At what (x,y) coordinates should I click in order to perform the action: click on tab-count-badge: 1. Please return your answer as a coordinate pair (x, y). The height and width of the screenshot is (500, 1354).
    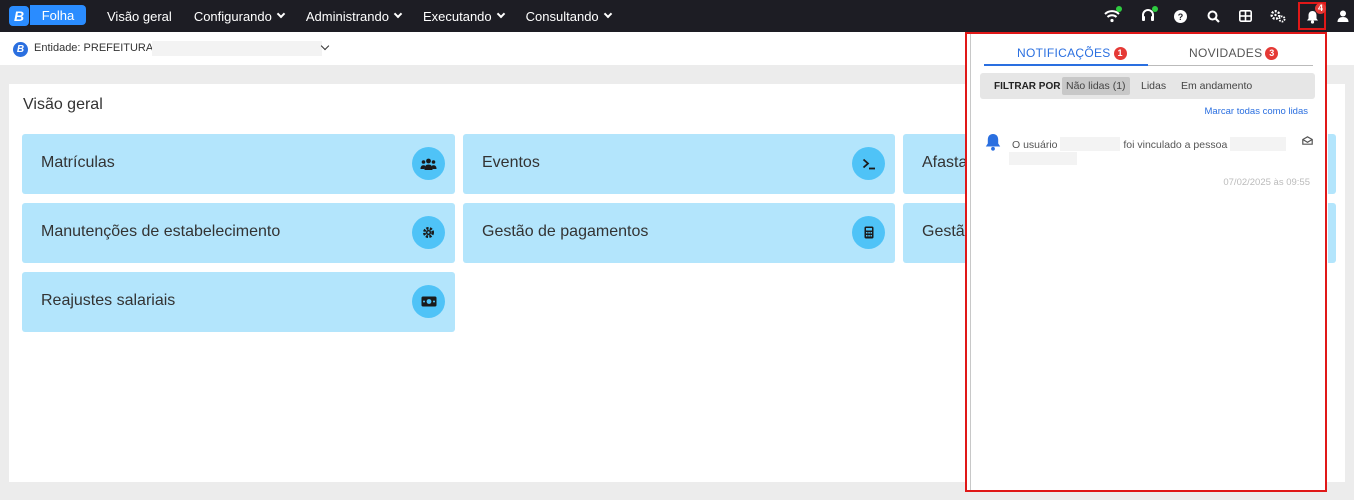
    Looking at the image, I should click on (1120, 53).